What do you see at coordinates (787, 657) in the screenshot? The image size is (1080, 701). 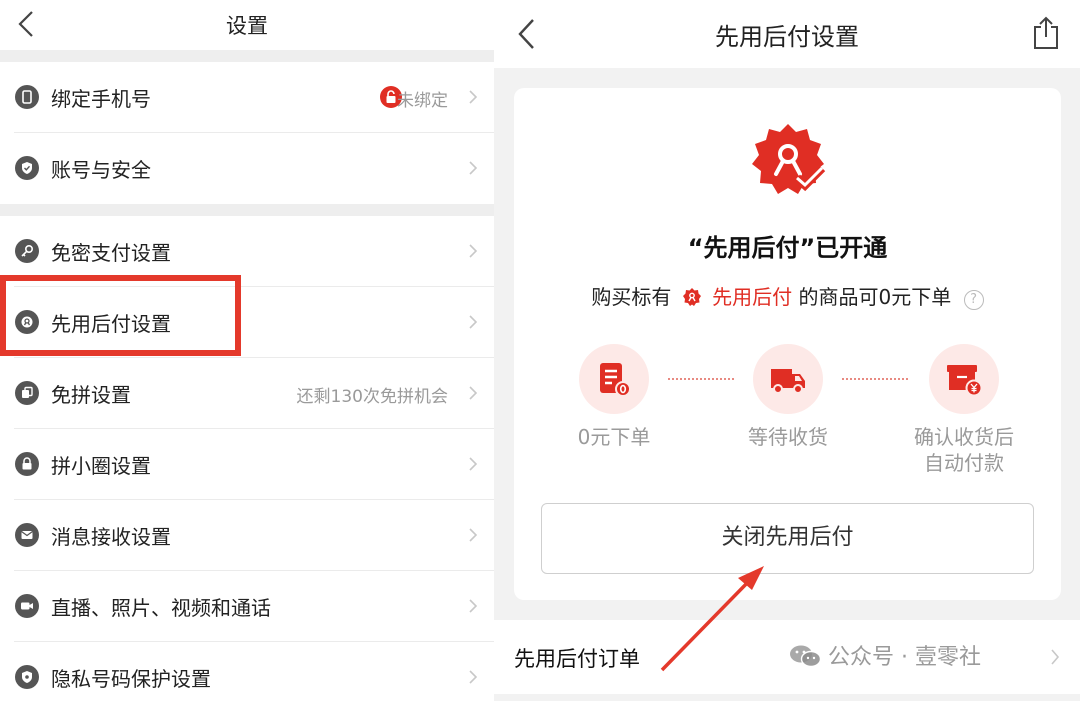 I see `pay-later-orders-row: 先用后付订单 公众号 · 壹零社` at bounding box center [787, 657].